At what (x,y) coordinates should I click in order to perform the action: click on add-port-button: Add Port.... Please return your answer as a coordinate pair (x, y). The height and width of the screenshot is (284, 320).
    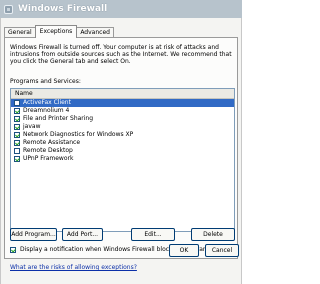
    Looking at the image, I should click on (82, 234).